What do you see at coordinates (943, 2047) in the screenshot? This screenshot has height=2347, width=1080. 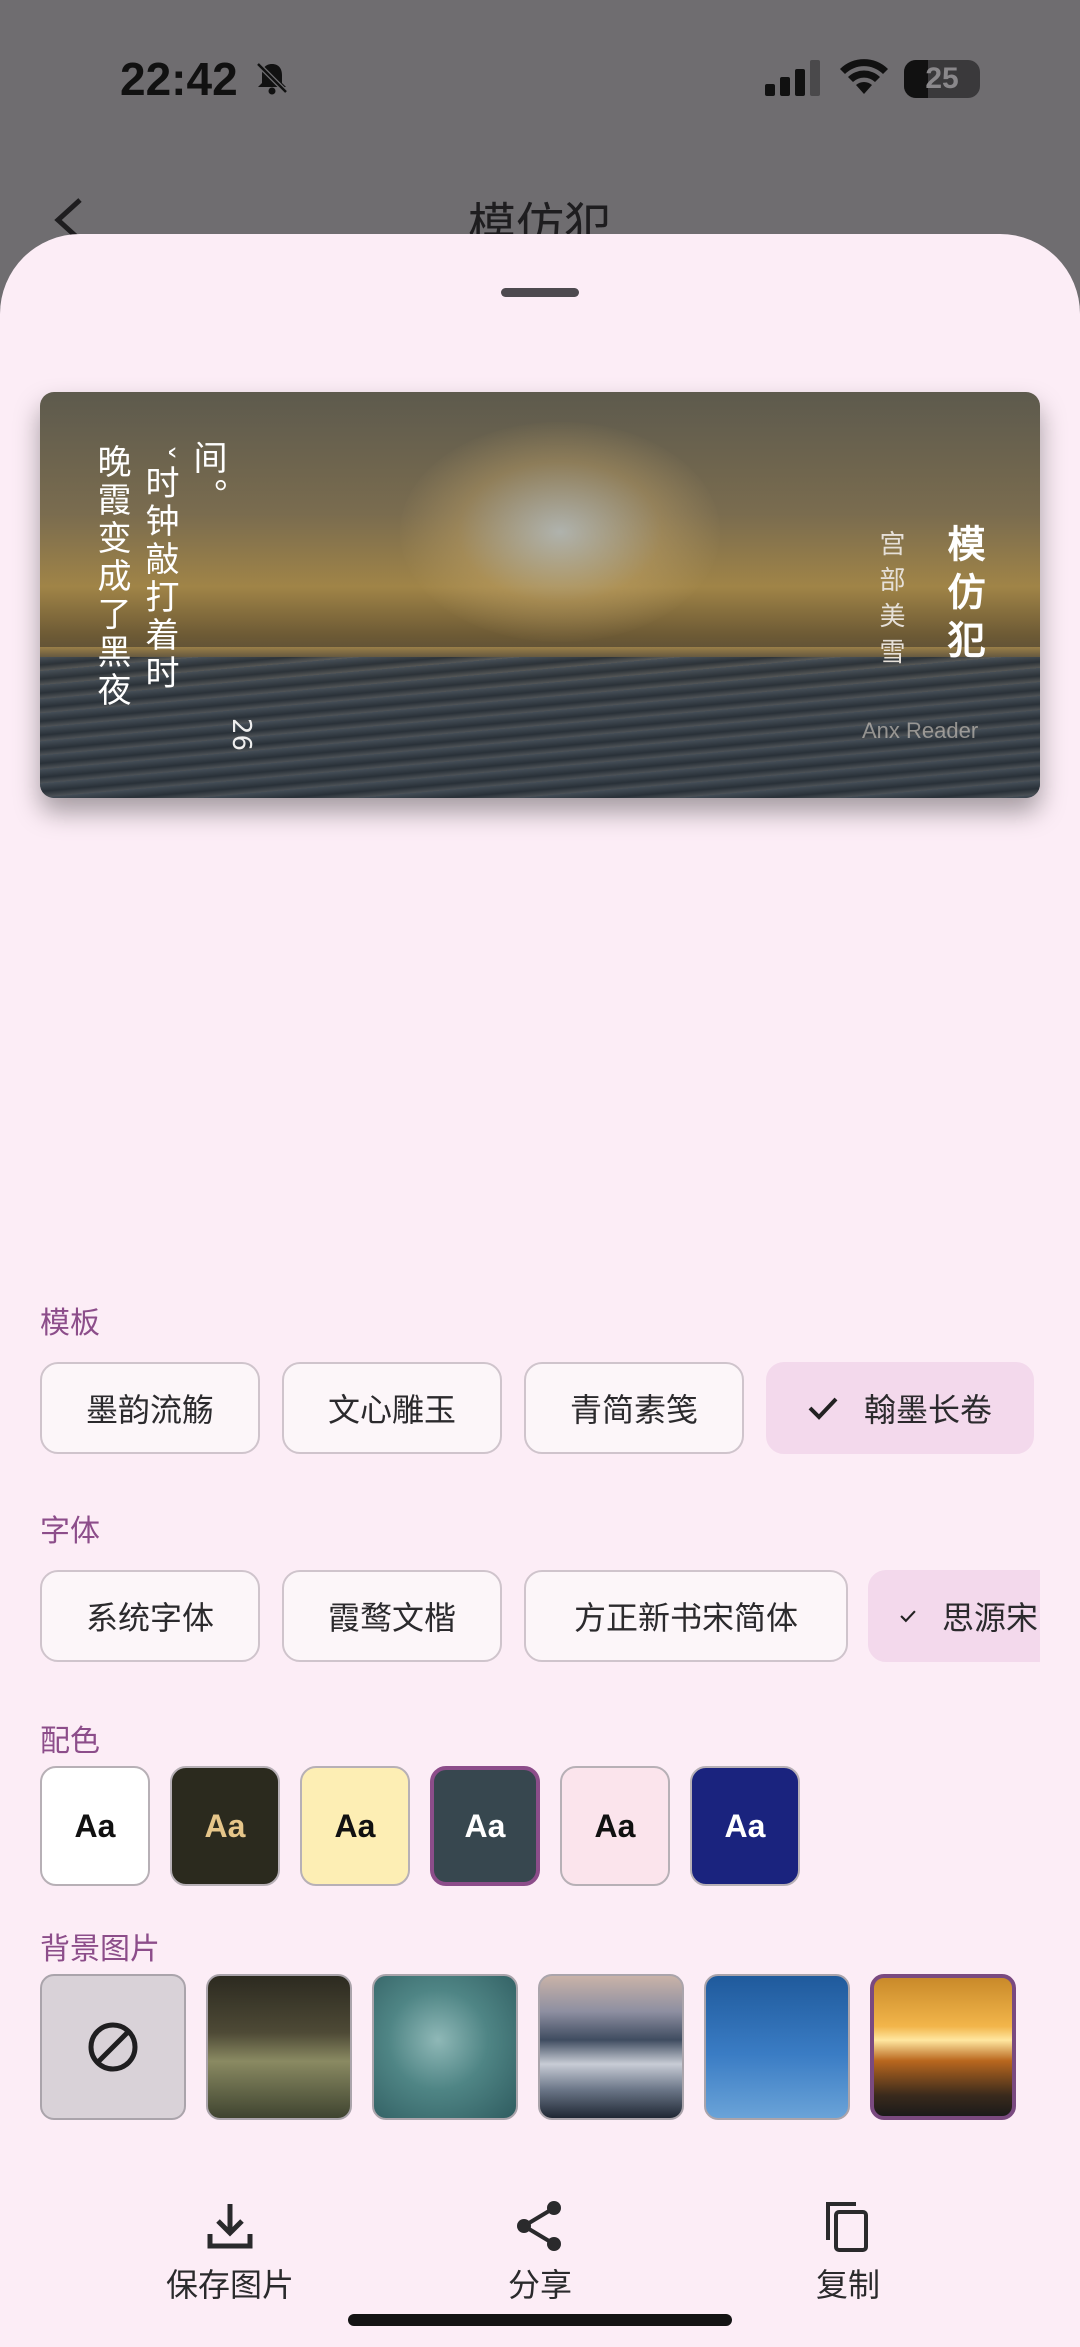 I see `background-sunset-sea` at bounding box center [943, 2047].